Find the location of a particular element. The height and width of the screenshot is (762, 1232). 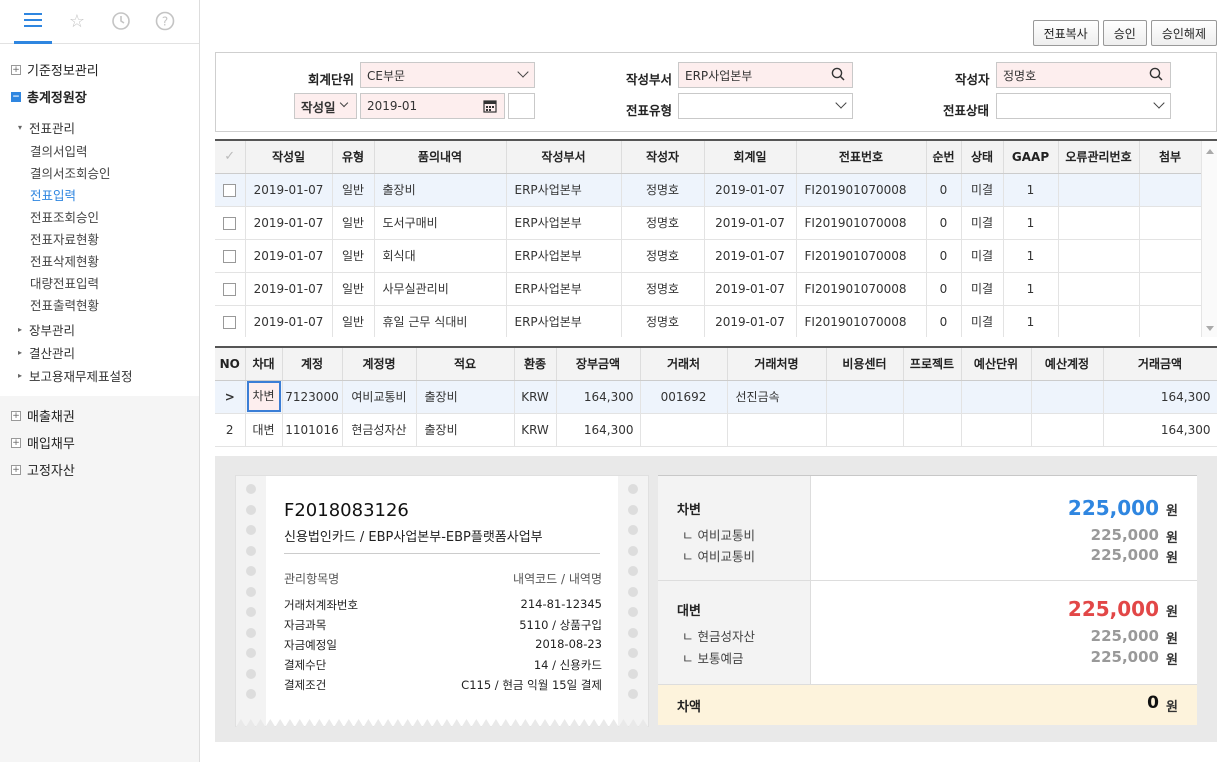

column-header: 전표번호 is located at coordinates (861, 157).